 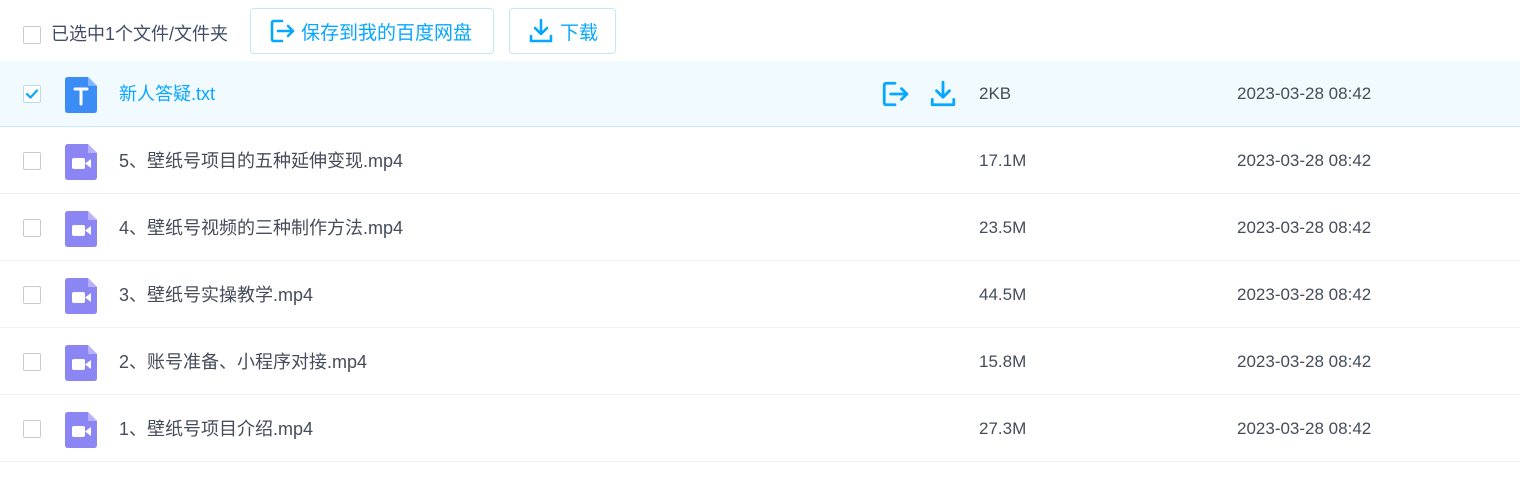 What do you see at coordinates (261, 228) in the screenshot?
I see `file-name: 4、壁纸号视频的三种制作方法.mp4` at bounding box center [261, 228].